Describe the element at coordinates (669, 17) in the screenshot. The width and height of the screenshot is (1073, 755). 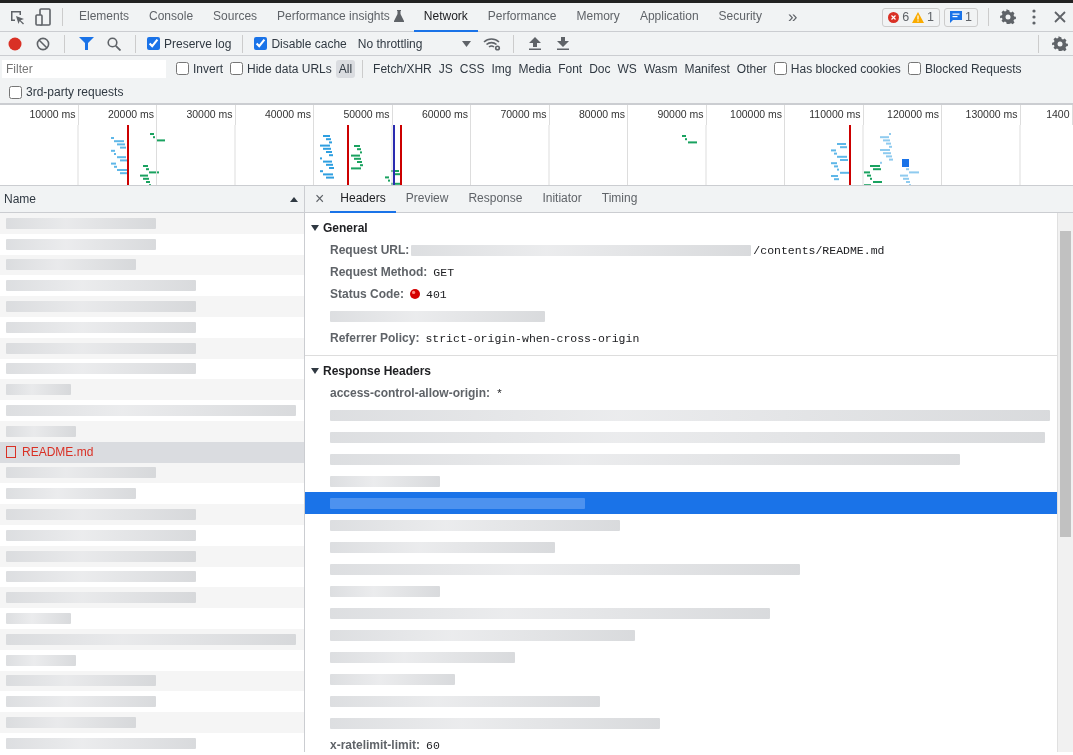
I see `panel-tab: Application` at that location.